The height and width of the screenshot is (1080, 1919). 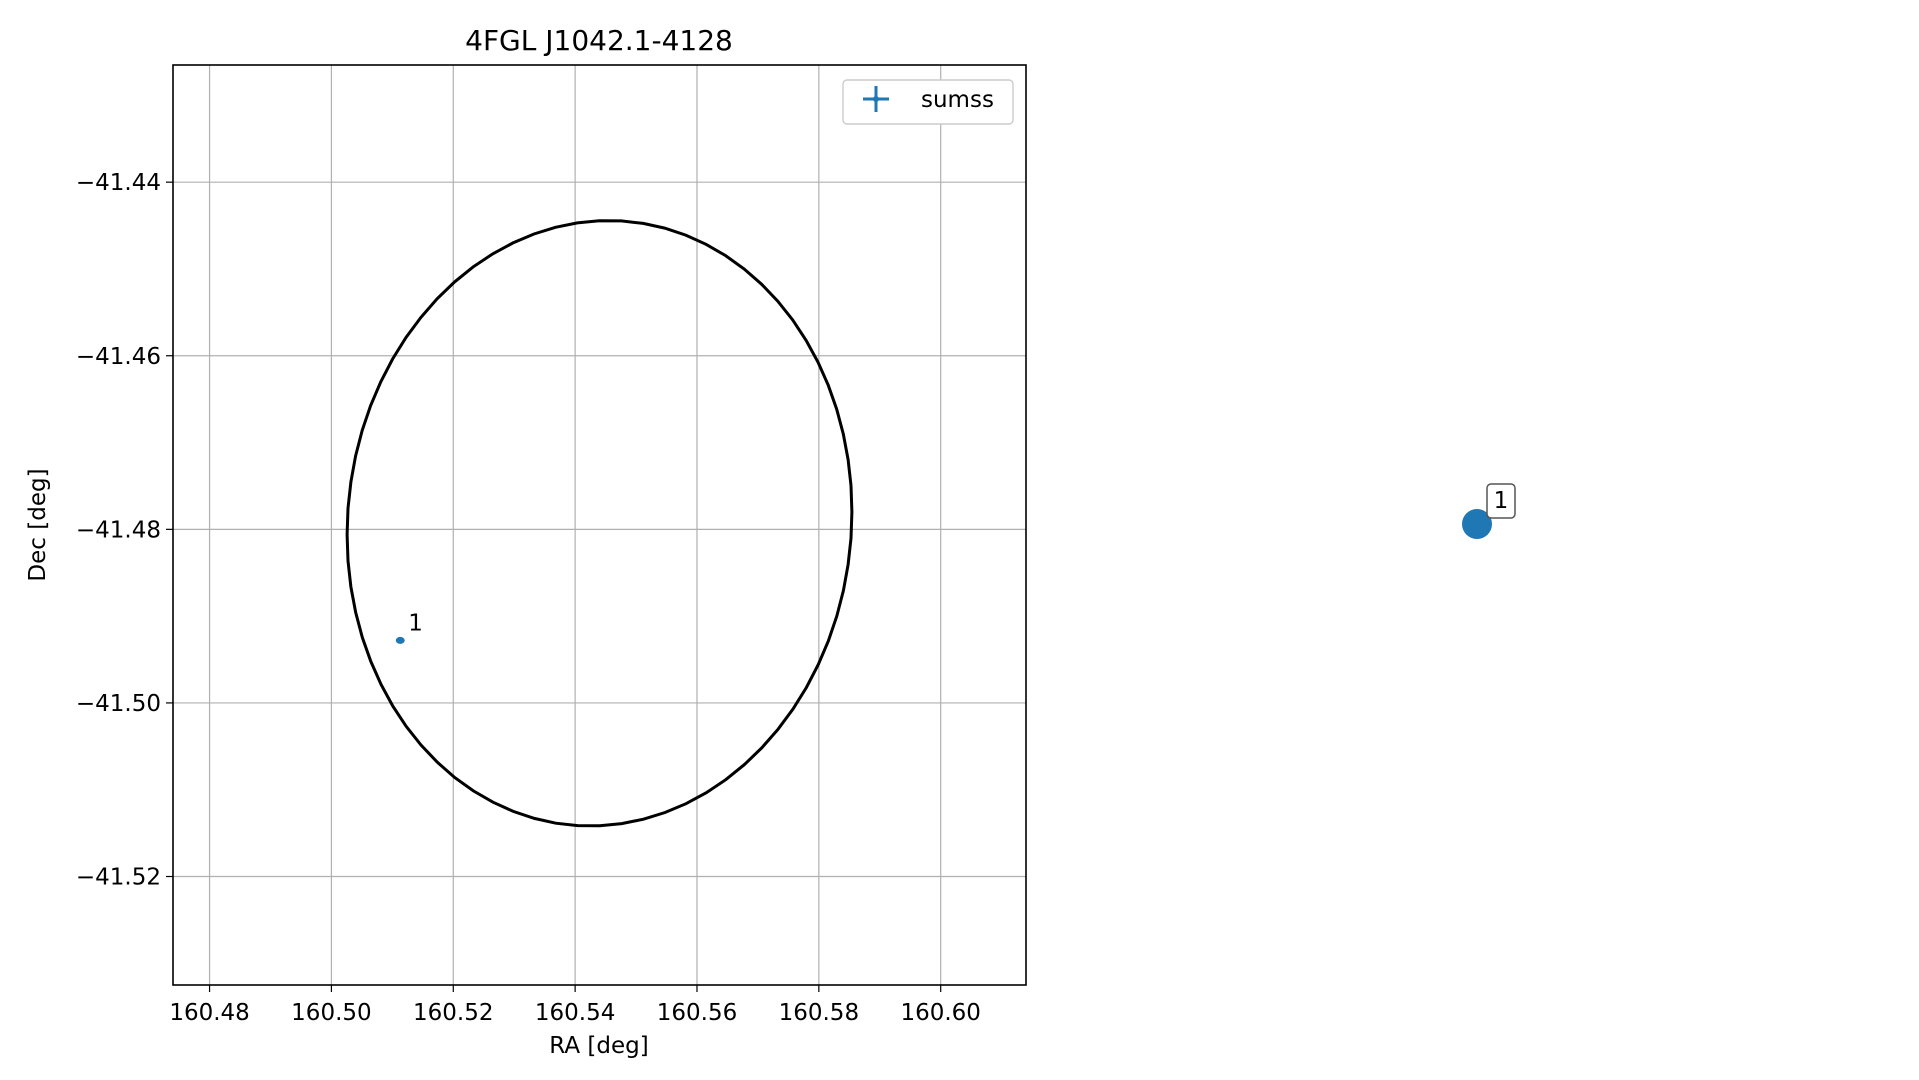 What do you see at coordinates (38, 524) in the screenshot?
I see `y-axis-label: Dec [deg]` at bounding box center [38, 524].